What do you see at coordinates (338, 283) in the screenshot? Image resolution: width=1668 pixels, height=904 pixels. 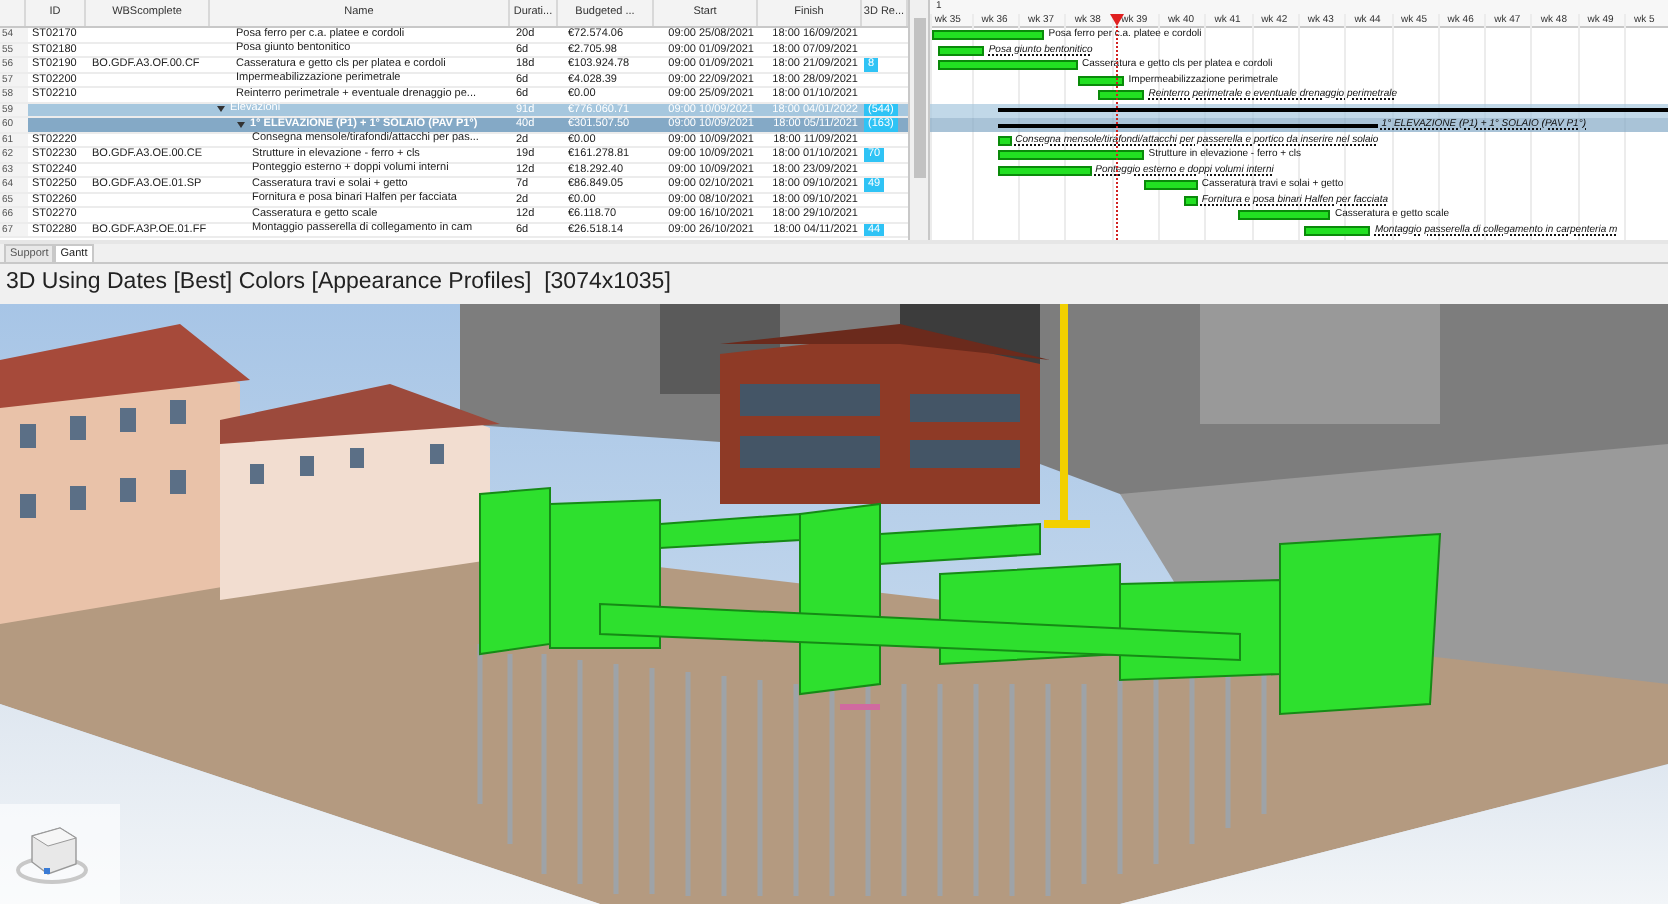 I see `view-title: 3D Using Dates [Best] Colors [Appearance Profiles] [3074x1035]` at bounding box center [338, 283].